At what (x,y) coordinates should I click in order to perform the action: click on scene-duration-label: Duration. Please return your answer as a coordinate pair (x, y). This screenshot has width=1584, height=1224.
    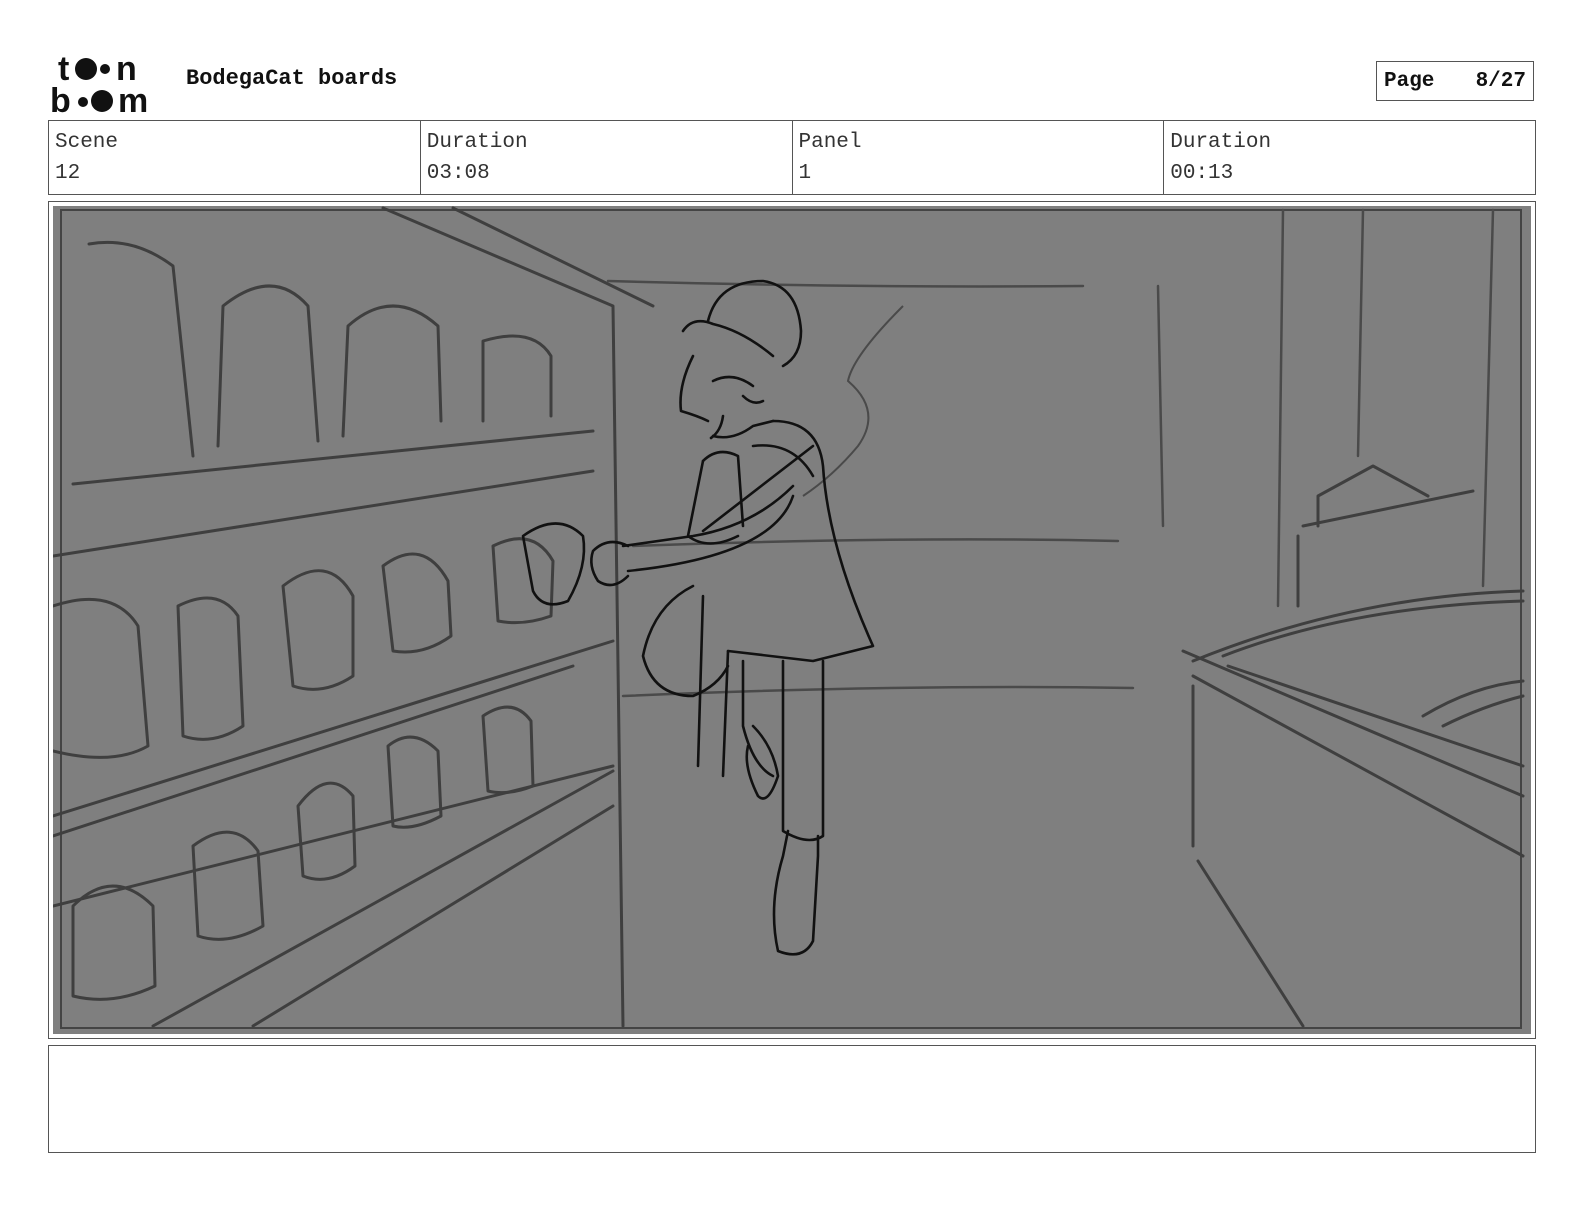
    Looking at the image, I should click on (477, 142).